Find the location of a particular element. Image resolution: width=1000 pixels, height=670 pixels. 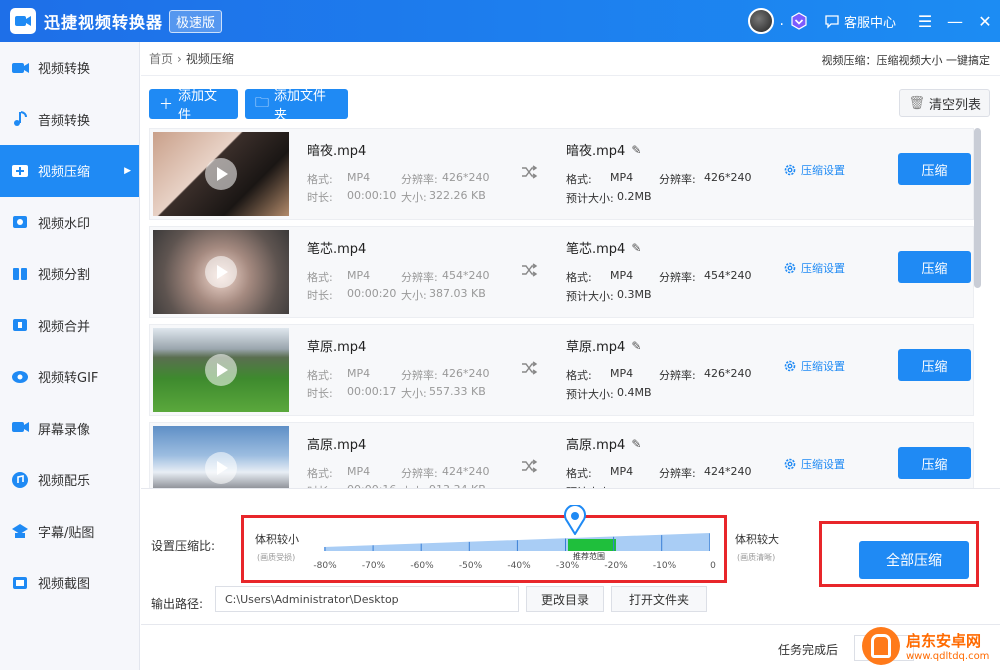

menu-icon: ☰ is located at coordinates (925, 21).